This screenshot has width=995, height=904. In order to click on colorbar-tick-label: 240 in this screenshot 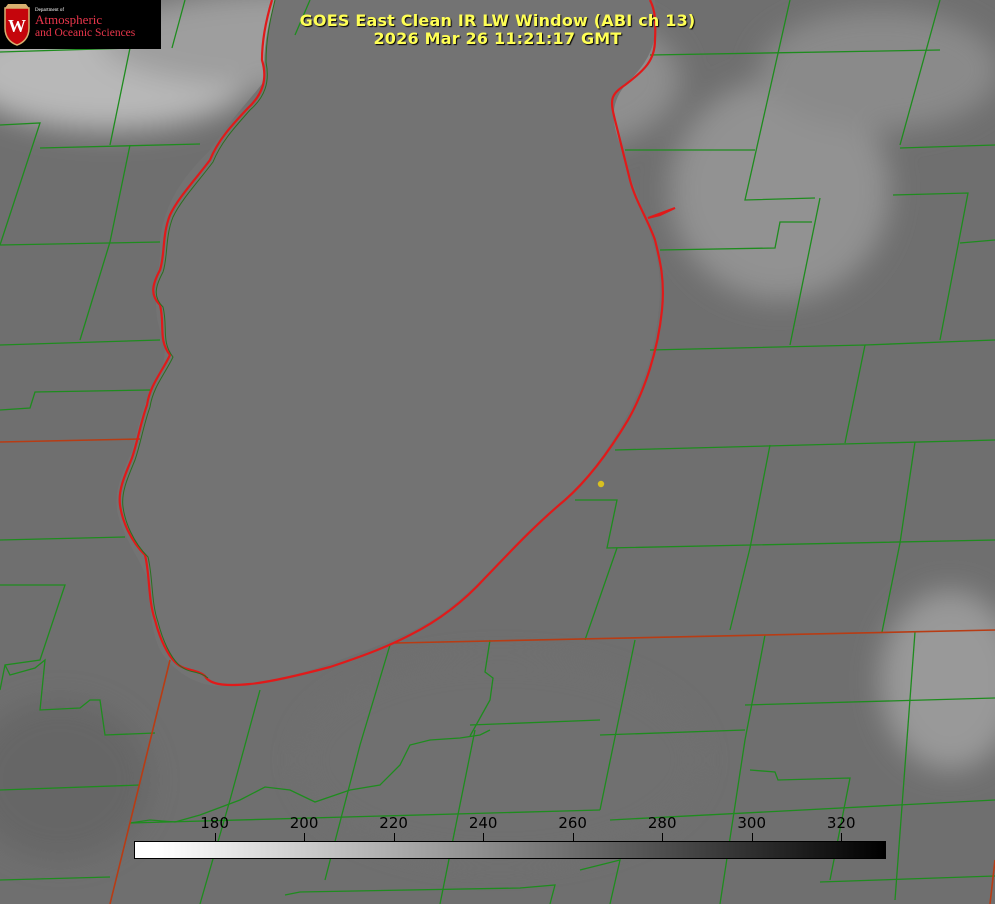, I will do `click(483, 823)`.